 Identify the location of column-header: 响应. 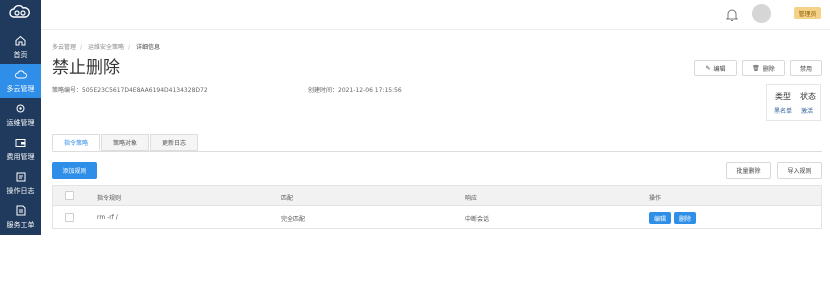
(471, 198).